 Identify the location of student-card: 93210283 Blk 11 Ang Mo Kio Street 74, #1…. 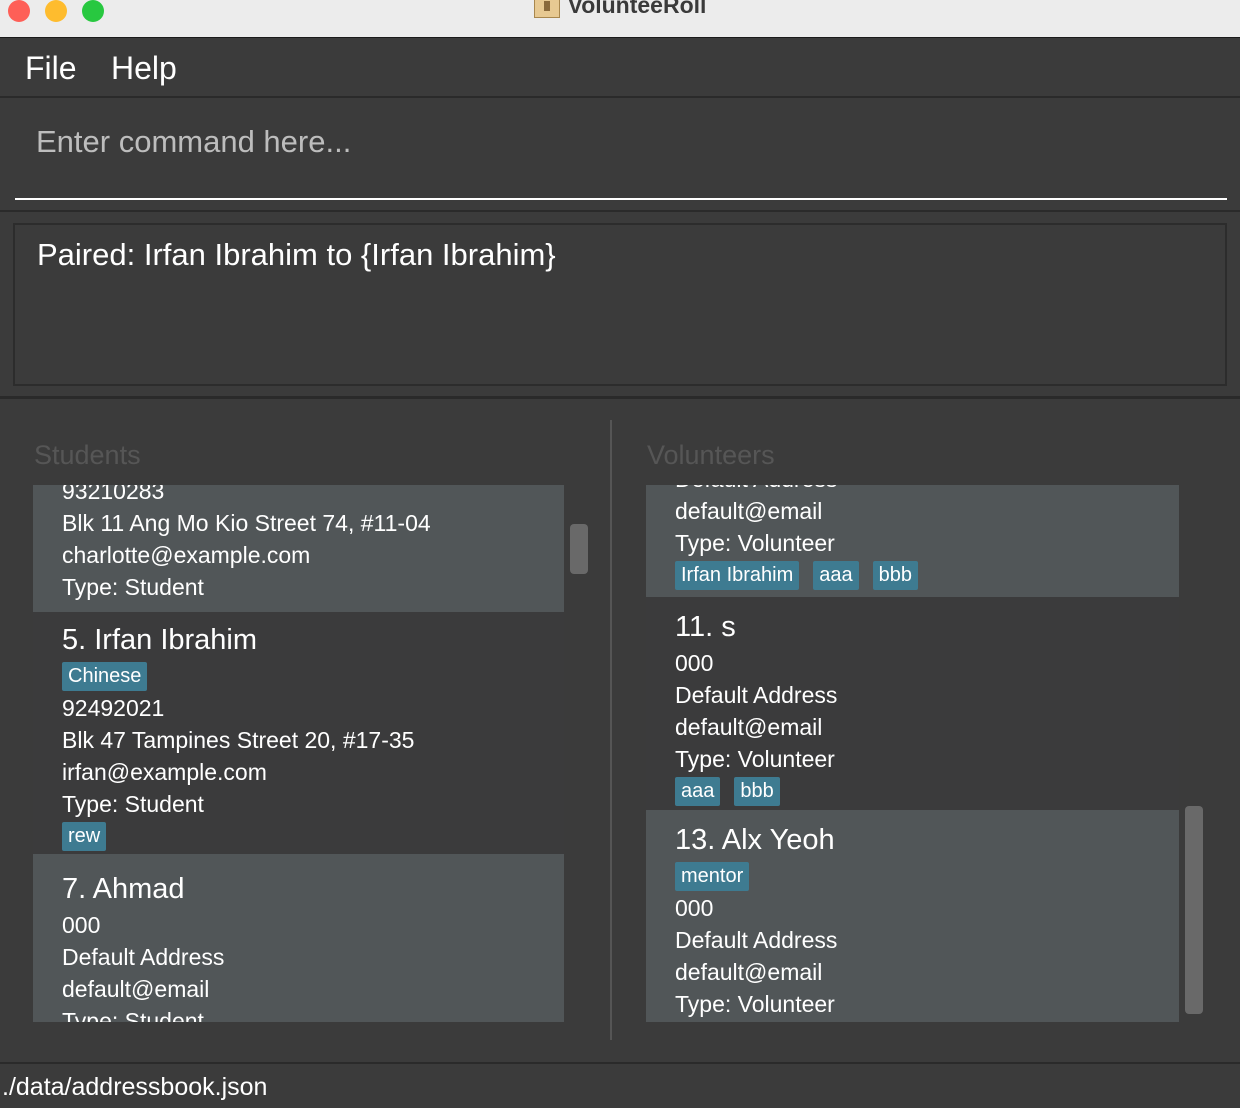
(298, 548).